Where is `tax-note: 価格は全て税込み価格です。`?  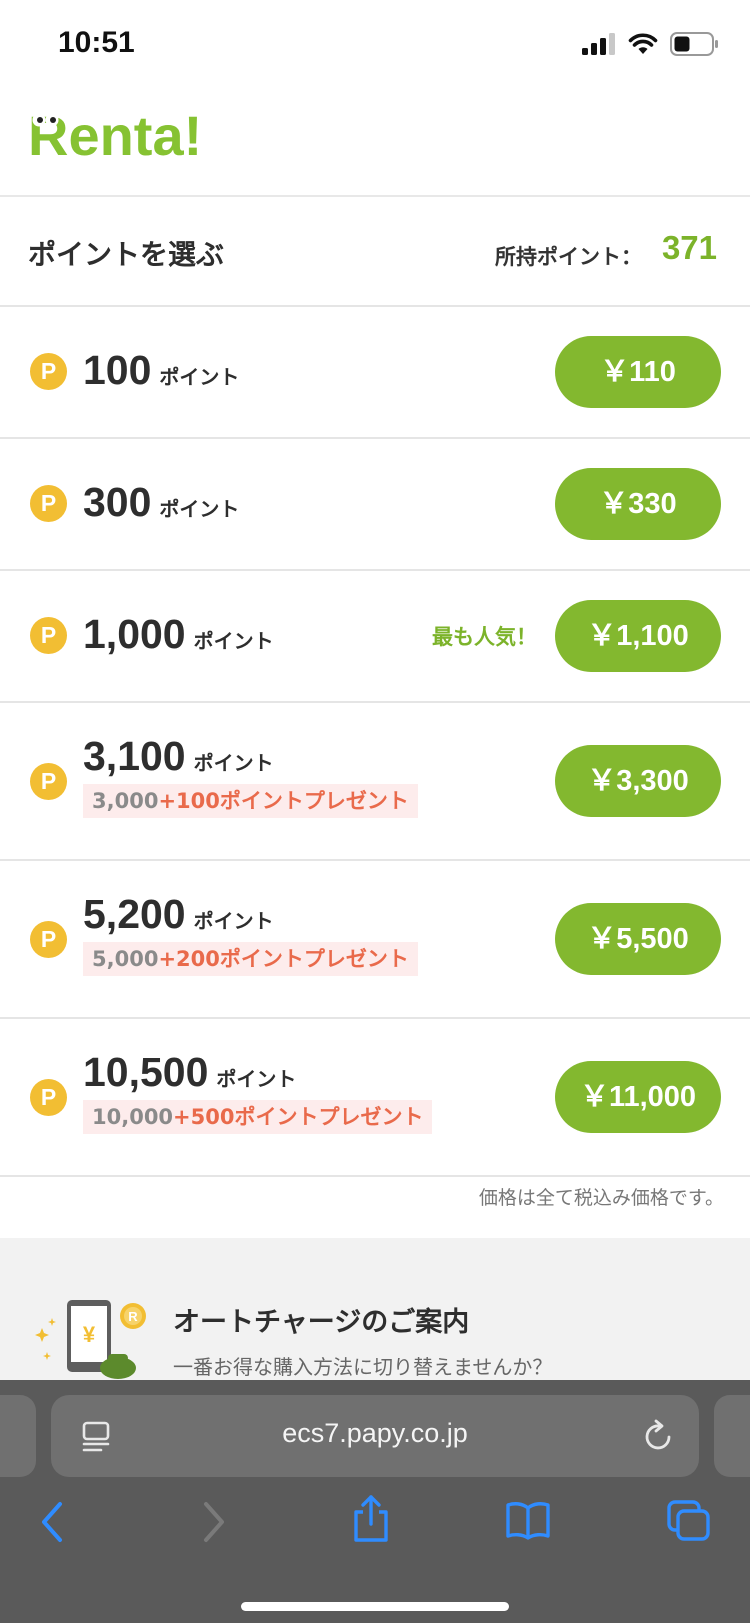 tax-note: 価格は全て税込み価格です。 is located at coordinates (601, 1198).